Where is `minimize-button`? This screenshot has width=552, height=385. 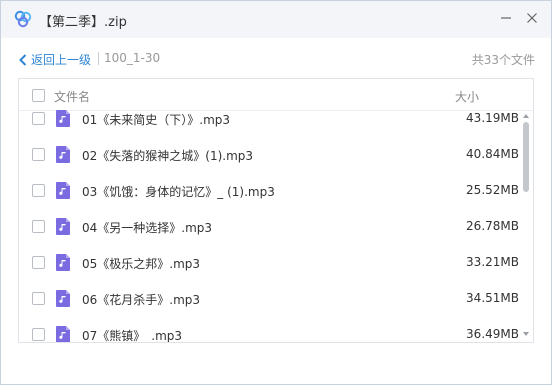
minimize-button is located at coordinates (506, 18).